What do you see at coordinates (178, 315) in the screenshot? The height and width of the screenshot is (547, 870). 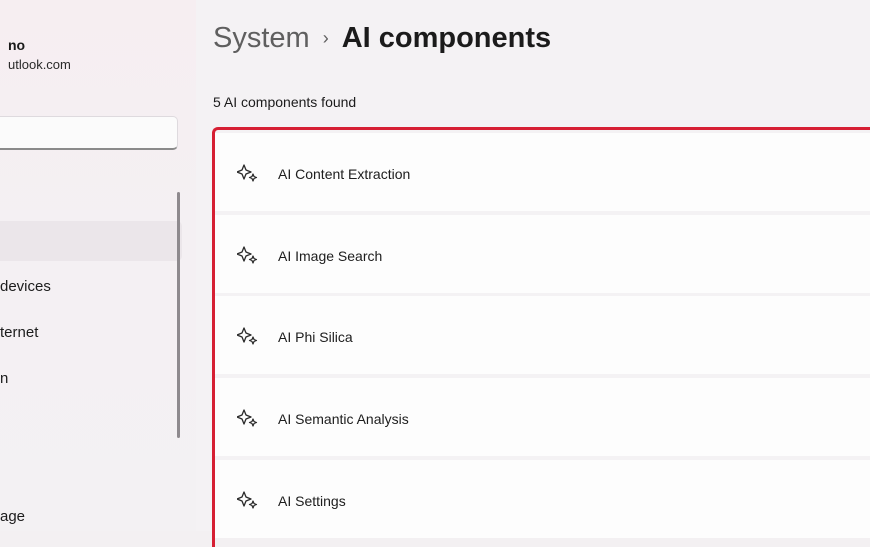 I see `sidebar-scrollbar` at bounding box center [178, 315].